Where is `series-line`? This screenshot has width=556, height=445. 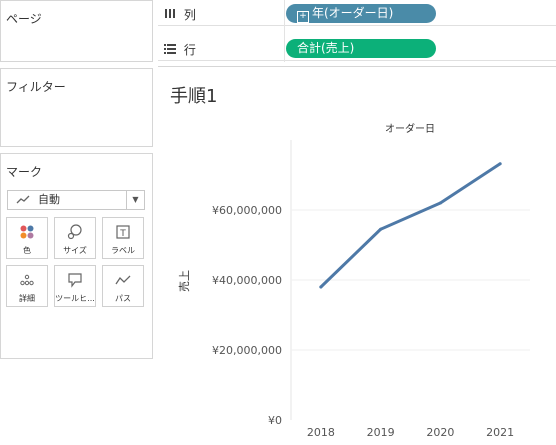 series-line is located at coordinates (410, 225).